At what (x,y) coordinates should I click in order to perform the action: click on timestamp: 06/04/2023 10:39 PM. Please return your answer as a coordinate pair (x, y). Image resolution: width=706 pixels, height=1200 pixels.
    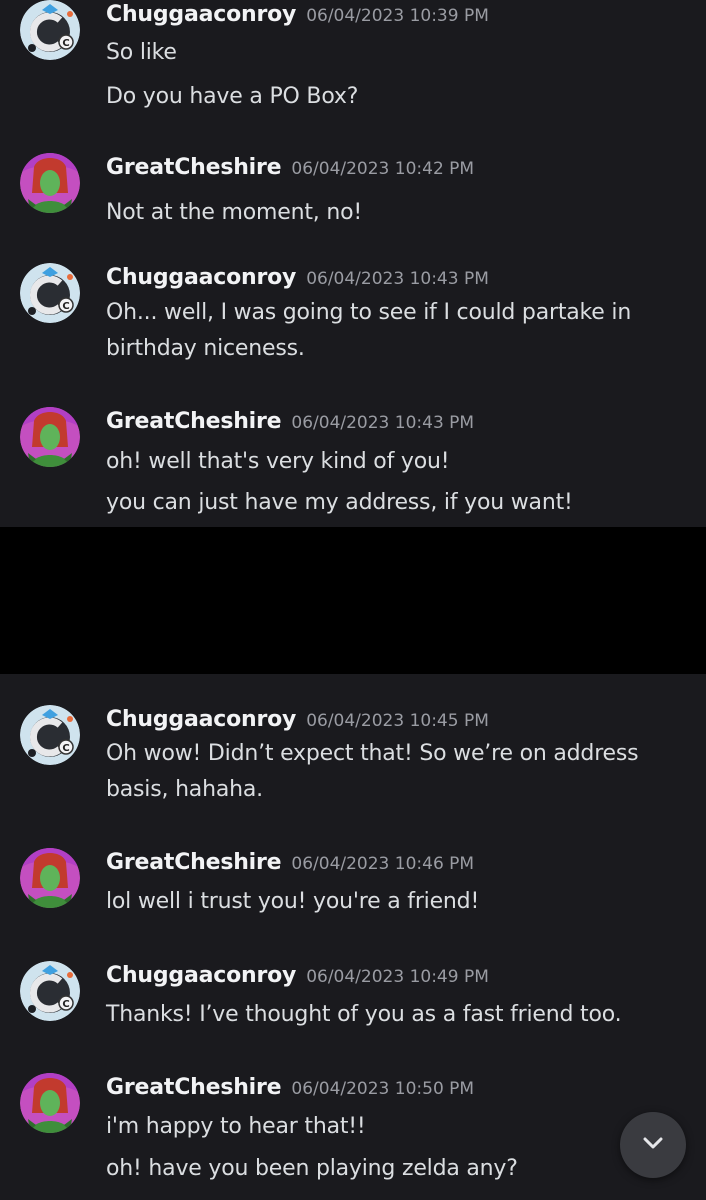
    Looking at the image, I should click on (397, 16).